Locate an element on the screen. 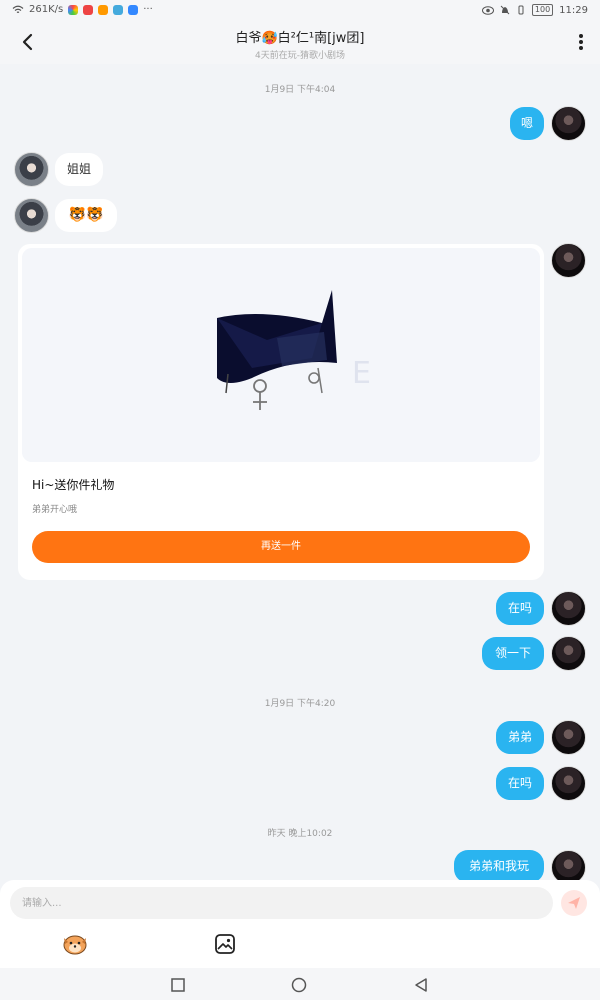 Image resolution: width=600 pixels, height=1000 pixels. status-bar: 261K/s ··· 100 11:29 is located at coordinates (300, 11).